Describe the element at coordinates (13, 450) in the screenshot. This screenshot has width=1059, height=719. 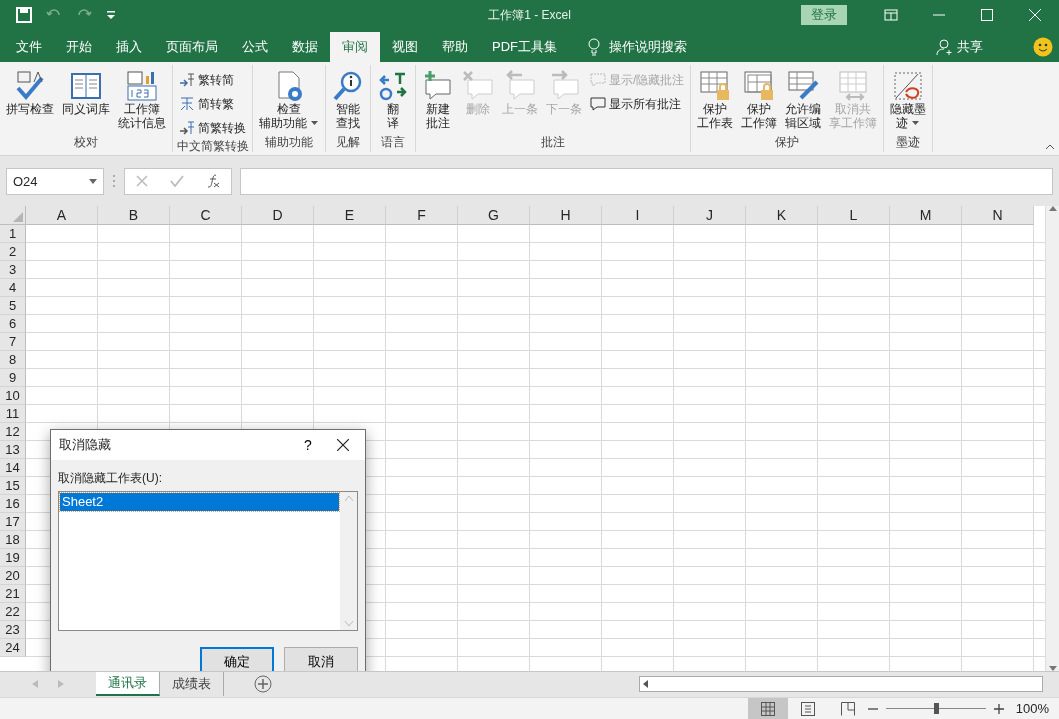
I see `row-header: 13` at that location.